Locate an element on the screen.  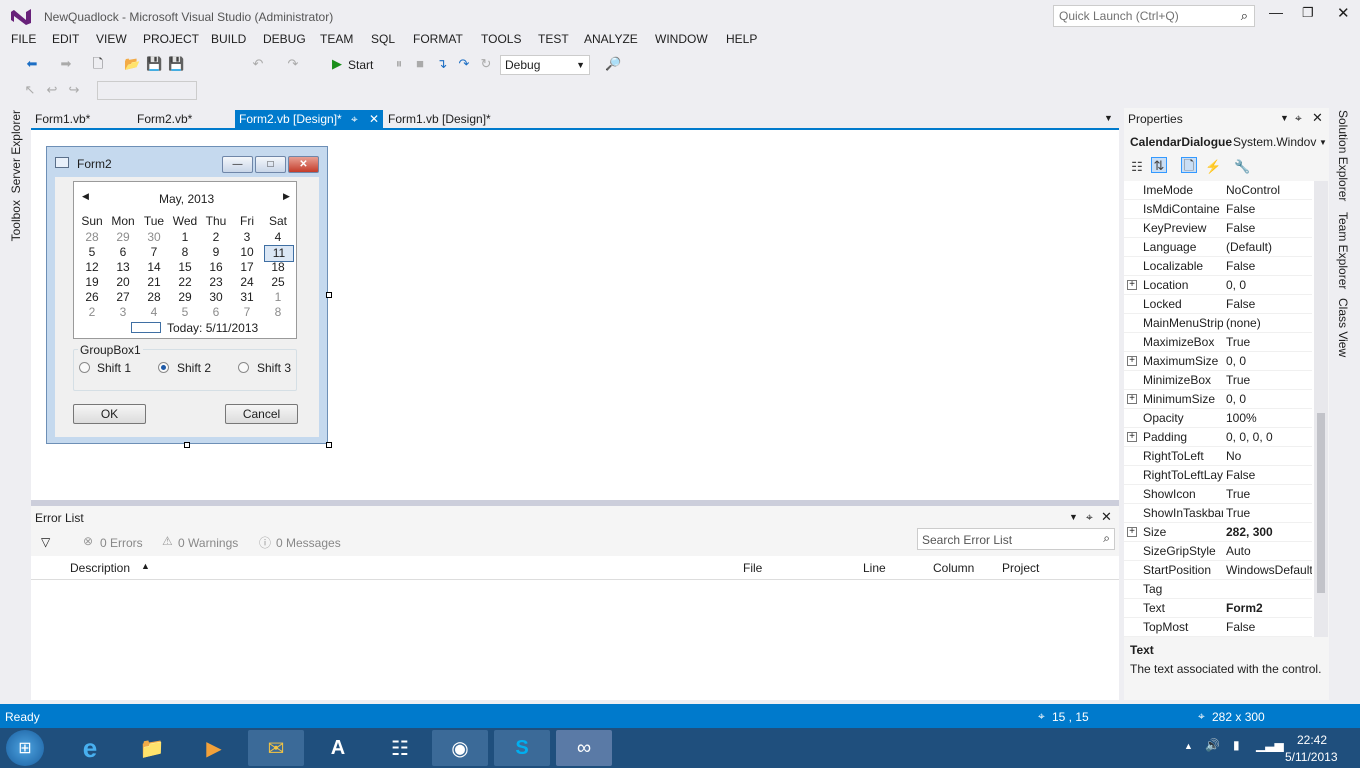
property-value: 100% is located at coordinates (1269, 418).